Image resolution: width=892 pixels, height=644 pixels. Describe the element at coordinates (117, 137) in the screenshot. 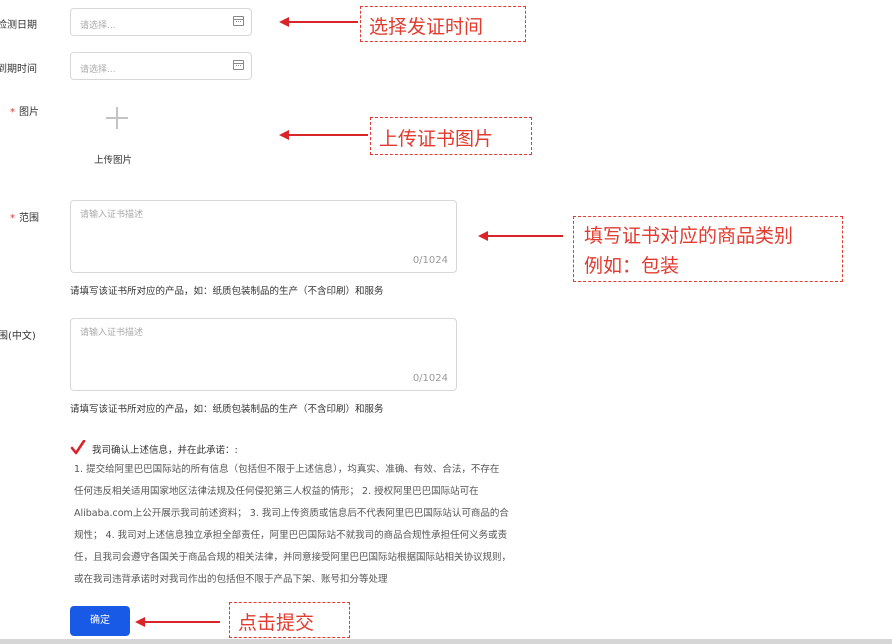

I see `image-upload-box: 上传图片` at that location.